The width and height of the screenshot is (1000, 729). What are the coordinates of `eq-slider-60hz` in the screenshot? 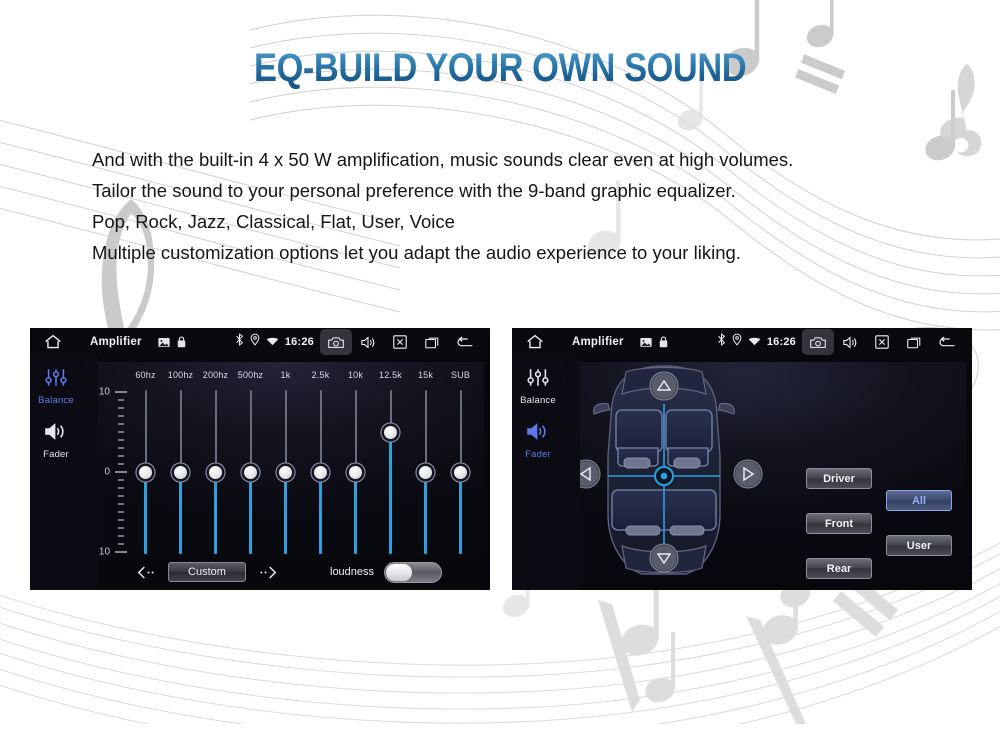 It's located at (145, 472).